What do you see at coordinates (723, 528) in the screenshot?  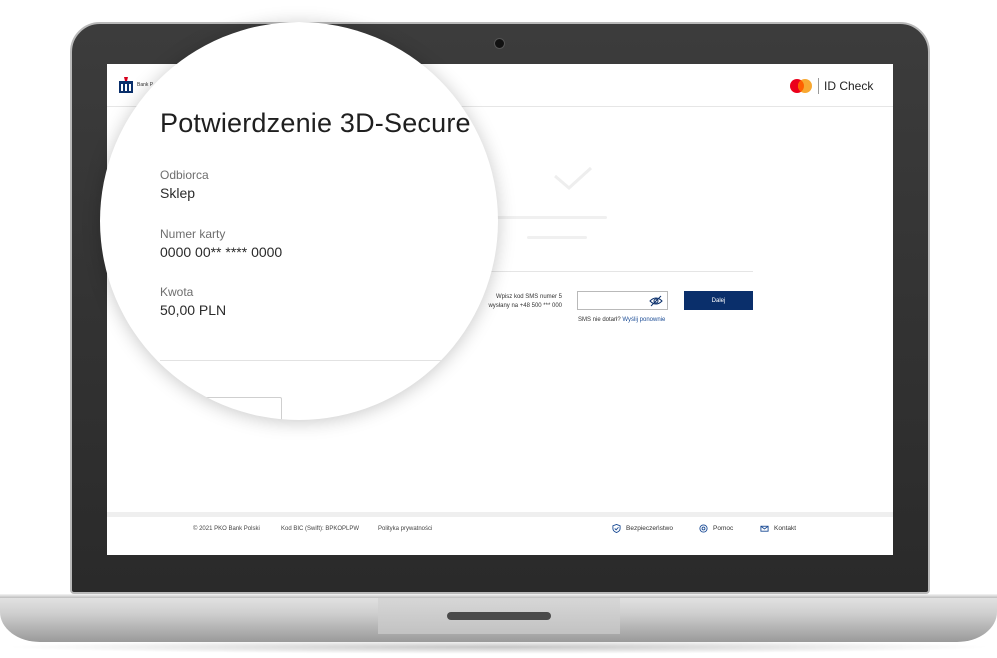 I see `footer-help-label: Pomoc` at bounding box center [723, 528].